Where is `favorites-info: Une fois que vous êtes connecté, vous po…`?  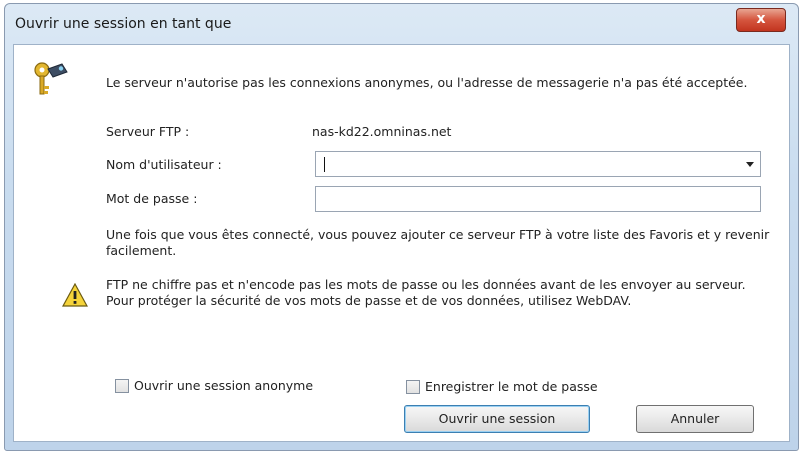 favorites-info: Une fois que vous êtes connecté, vous po… is located at coordinates (438, 242).